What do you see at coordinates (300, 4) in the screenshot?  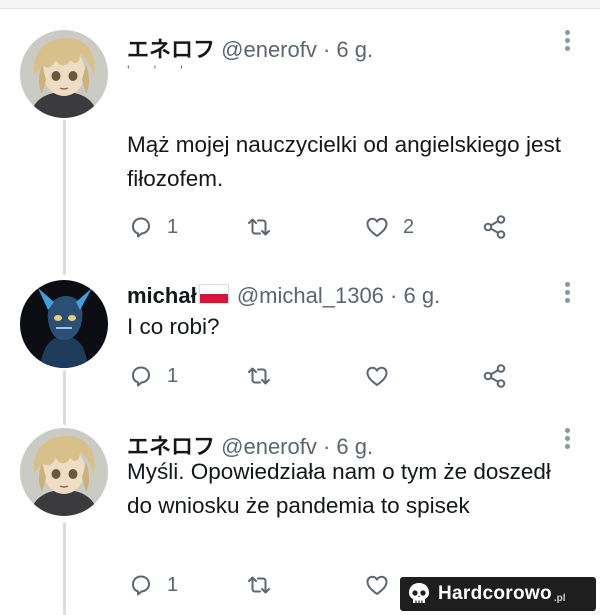 I see `top-divider` at bounding box center [300, 4].